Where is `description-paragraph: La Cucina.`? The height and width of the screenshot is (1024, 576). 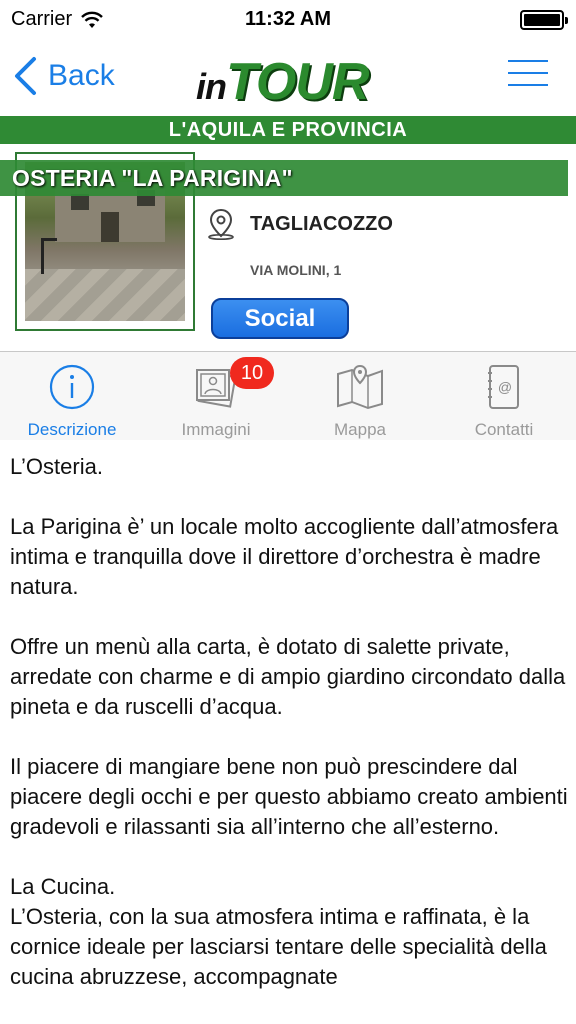 description-paragraph: La Cucina. is located at coordinates (63, 886).